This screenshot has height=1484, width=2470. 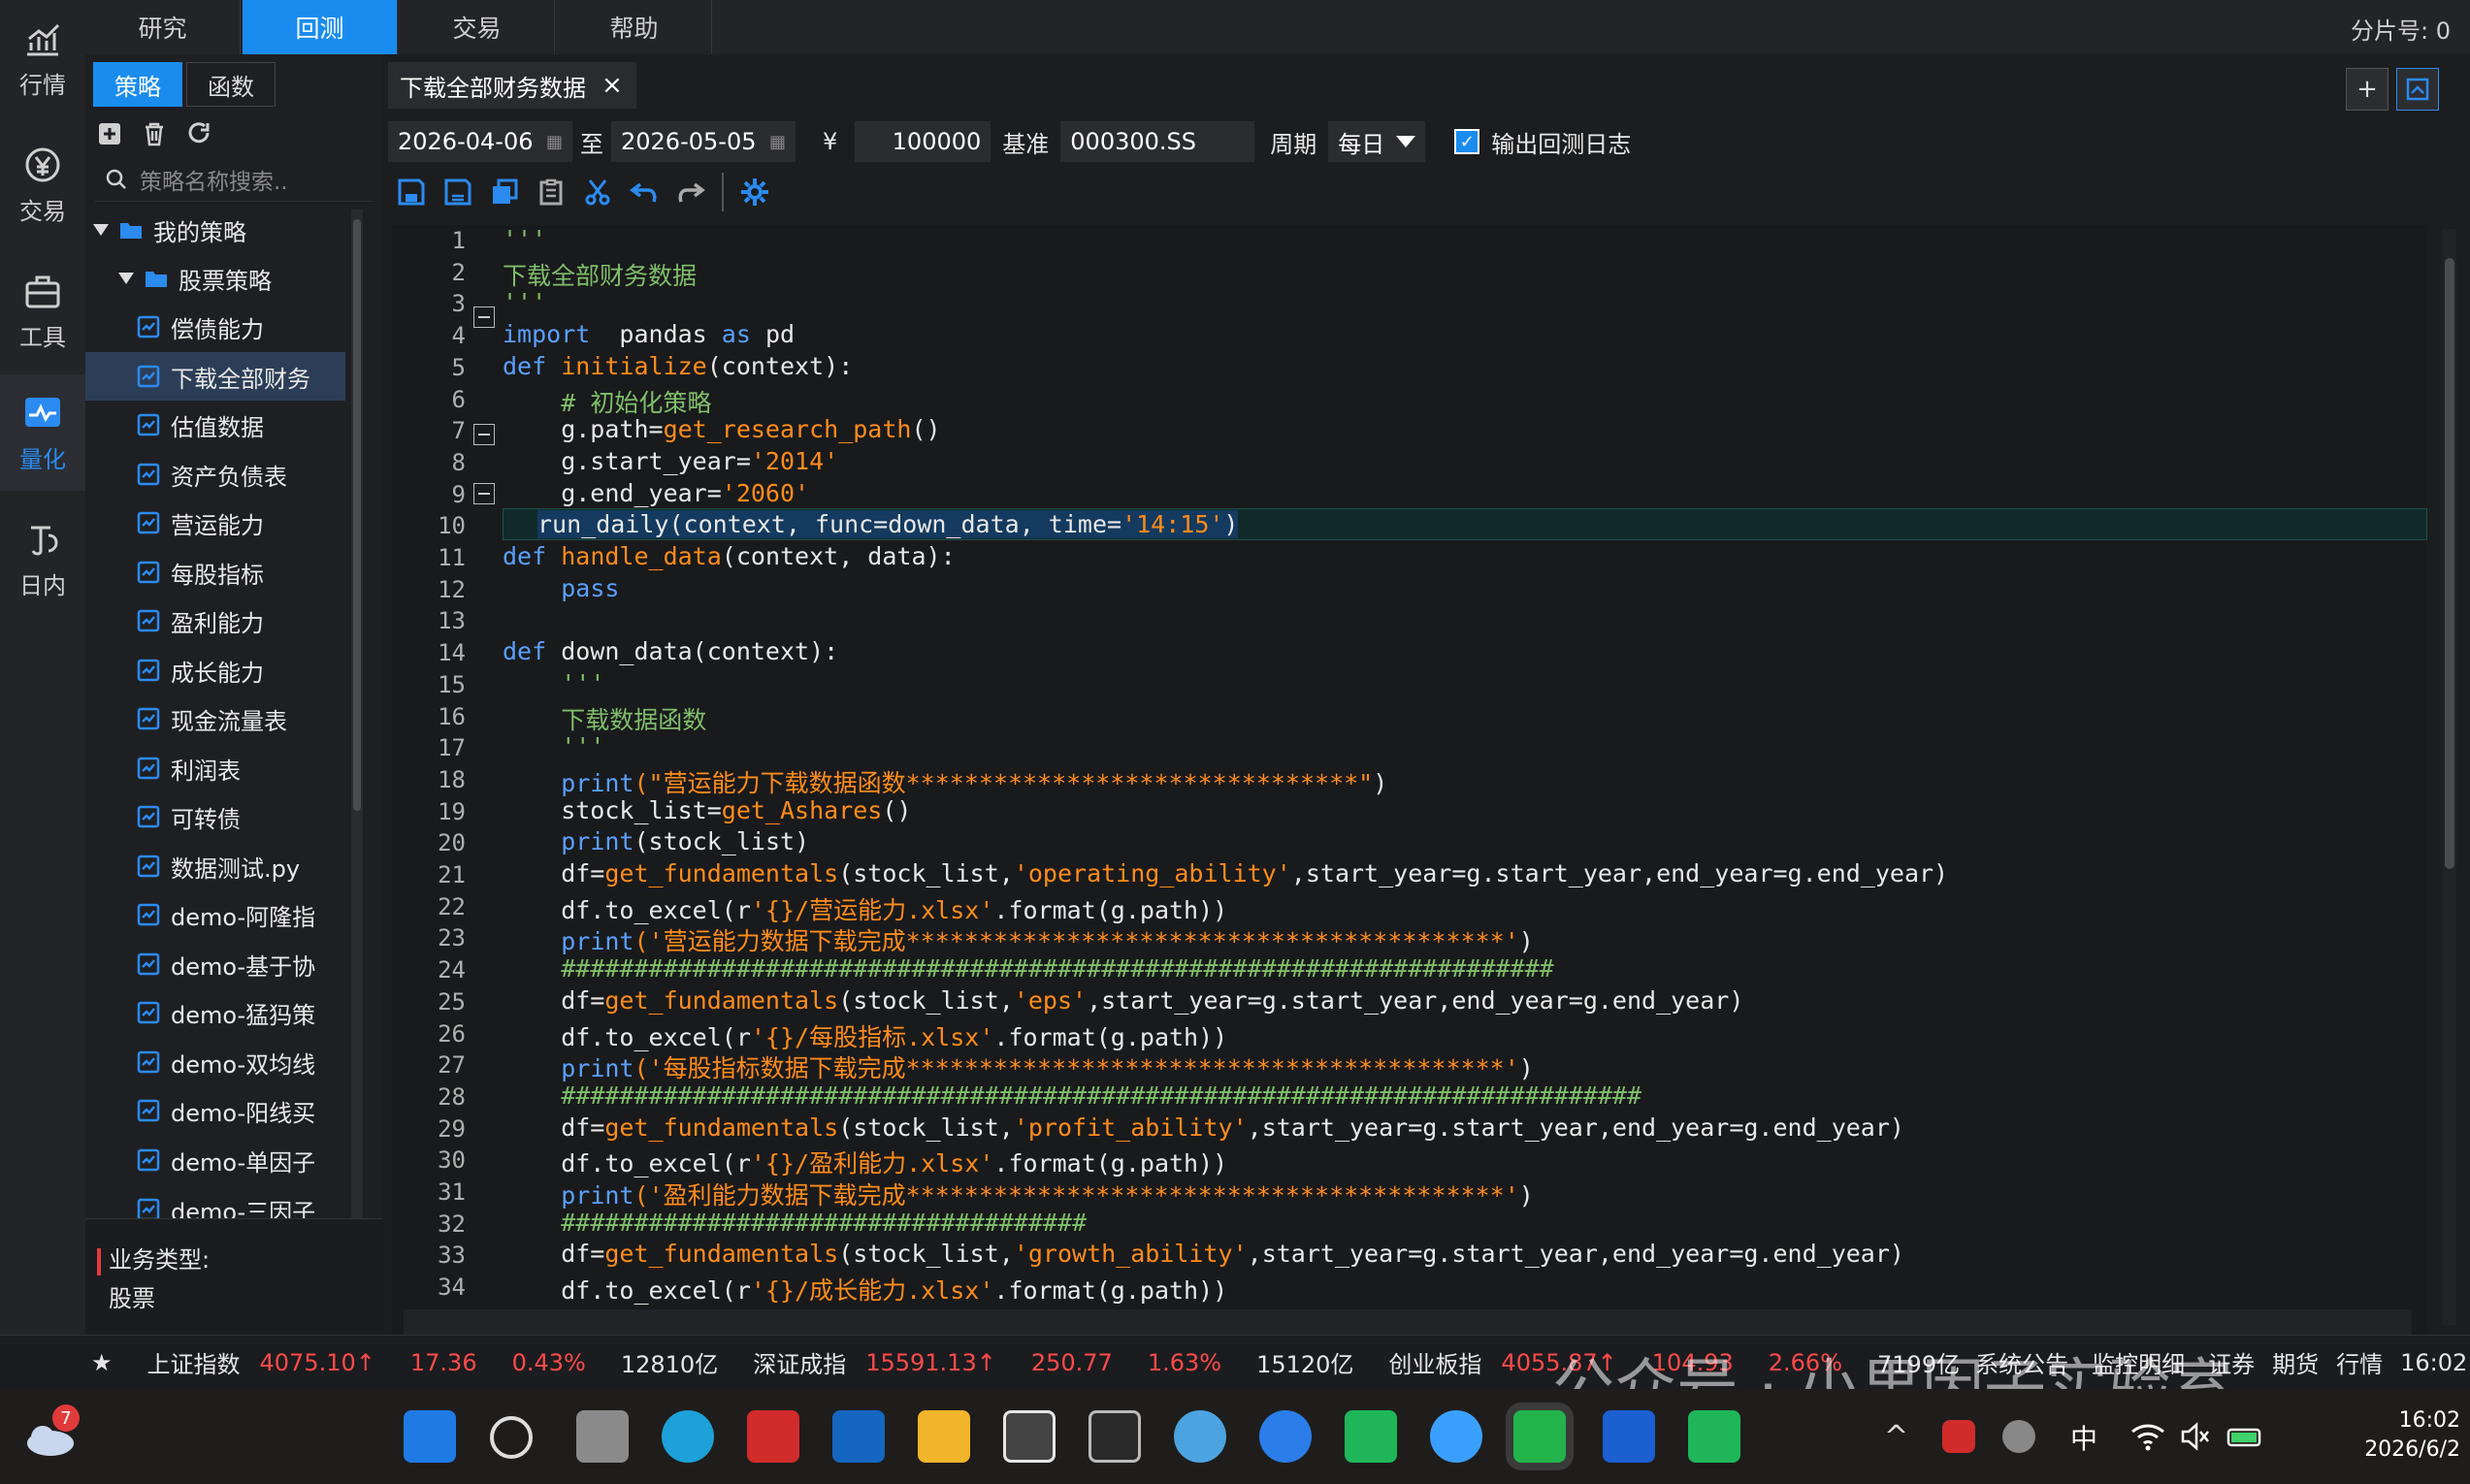 I want to click on menu-research: 研究, so click(x=163, y=27).